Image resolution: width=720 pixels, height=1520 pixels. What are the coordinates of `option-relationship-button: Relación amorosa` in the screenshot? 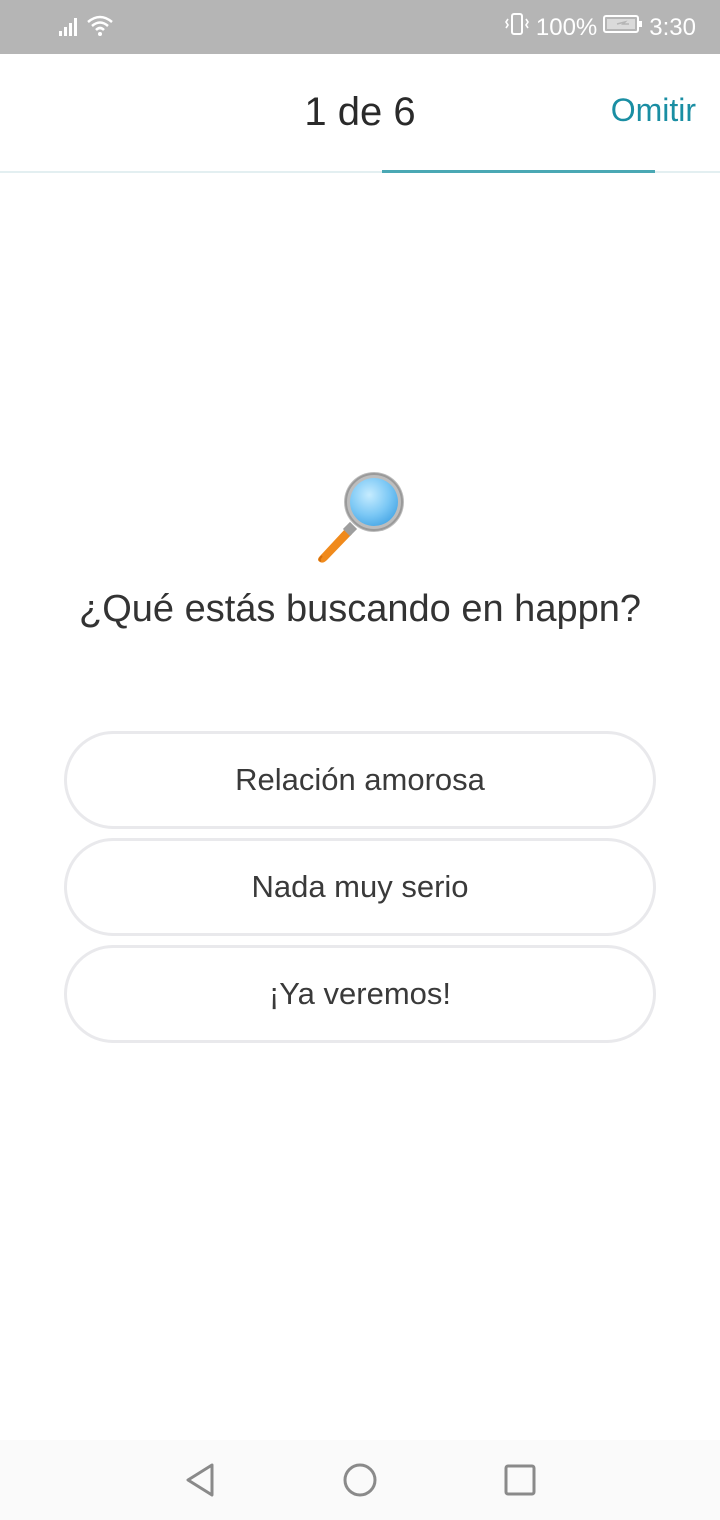 It's located at (360, 780).